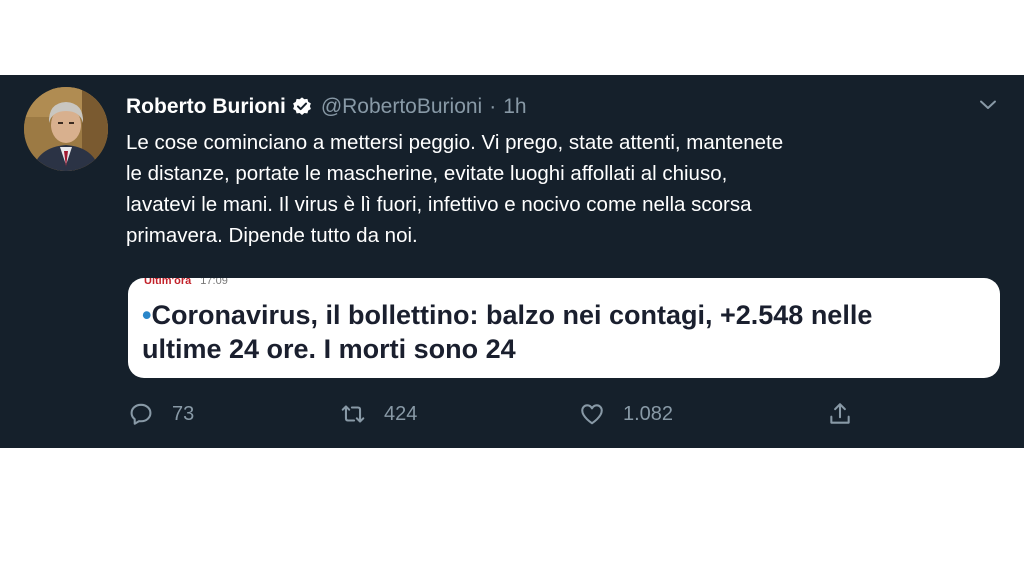  I want to click on retweet-count: 424, so click(401, 413).